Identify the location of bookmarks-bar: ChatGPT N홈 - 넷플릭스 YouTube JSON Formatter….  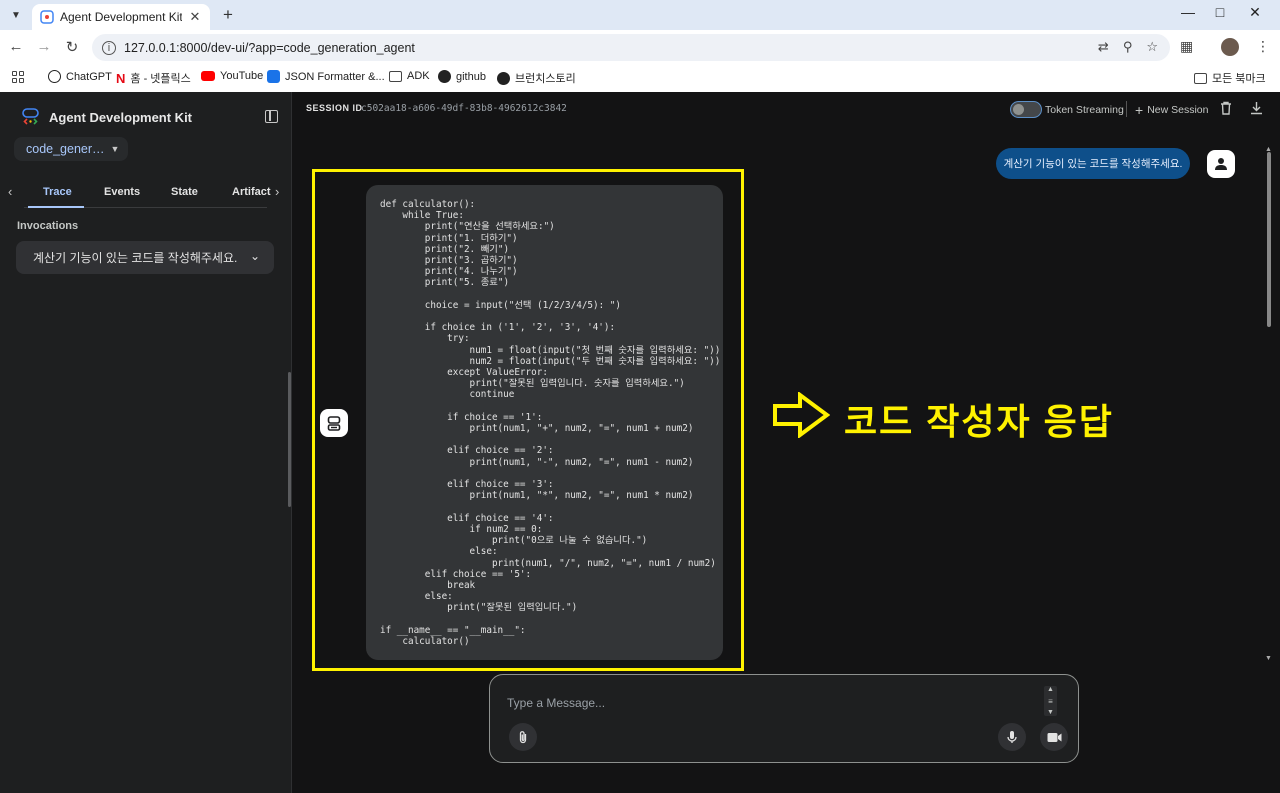
(640, 78).